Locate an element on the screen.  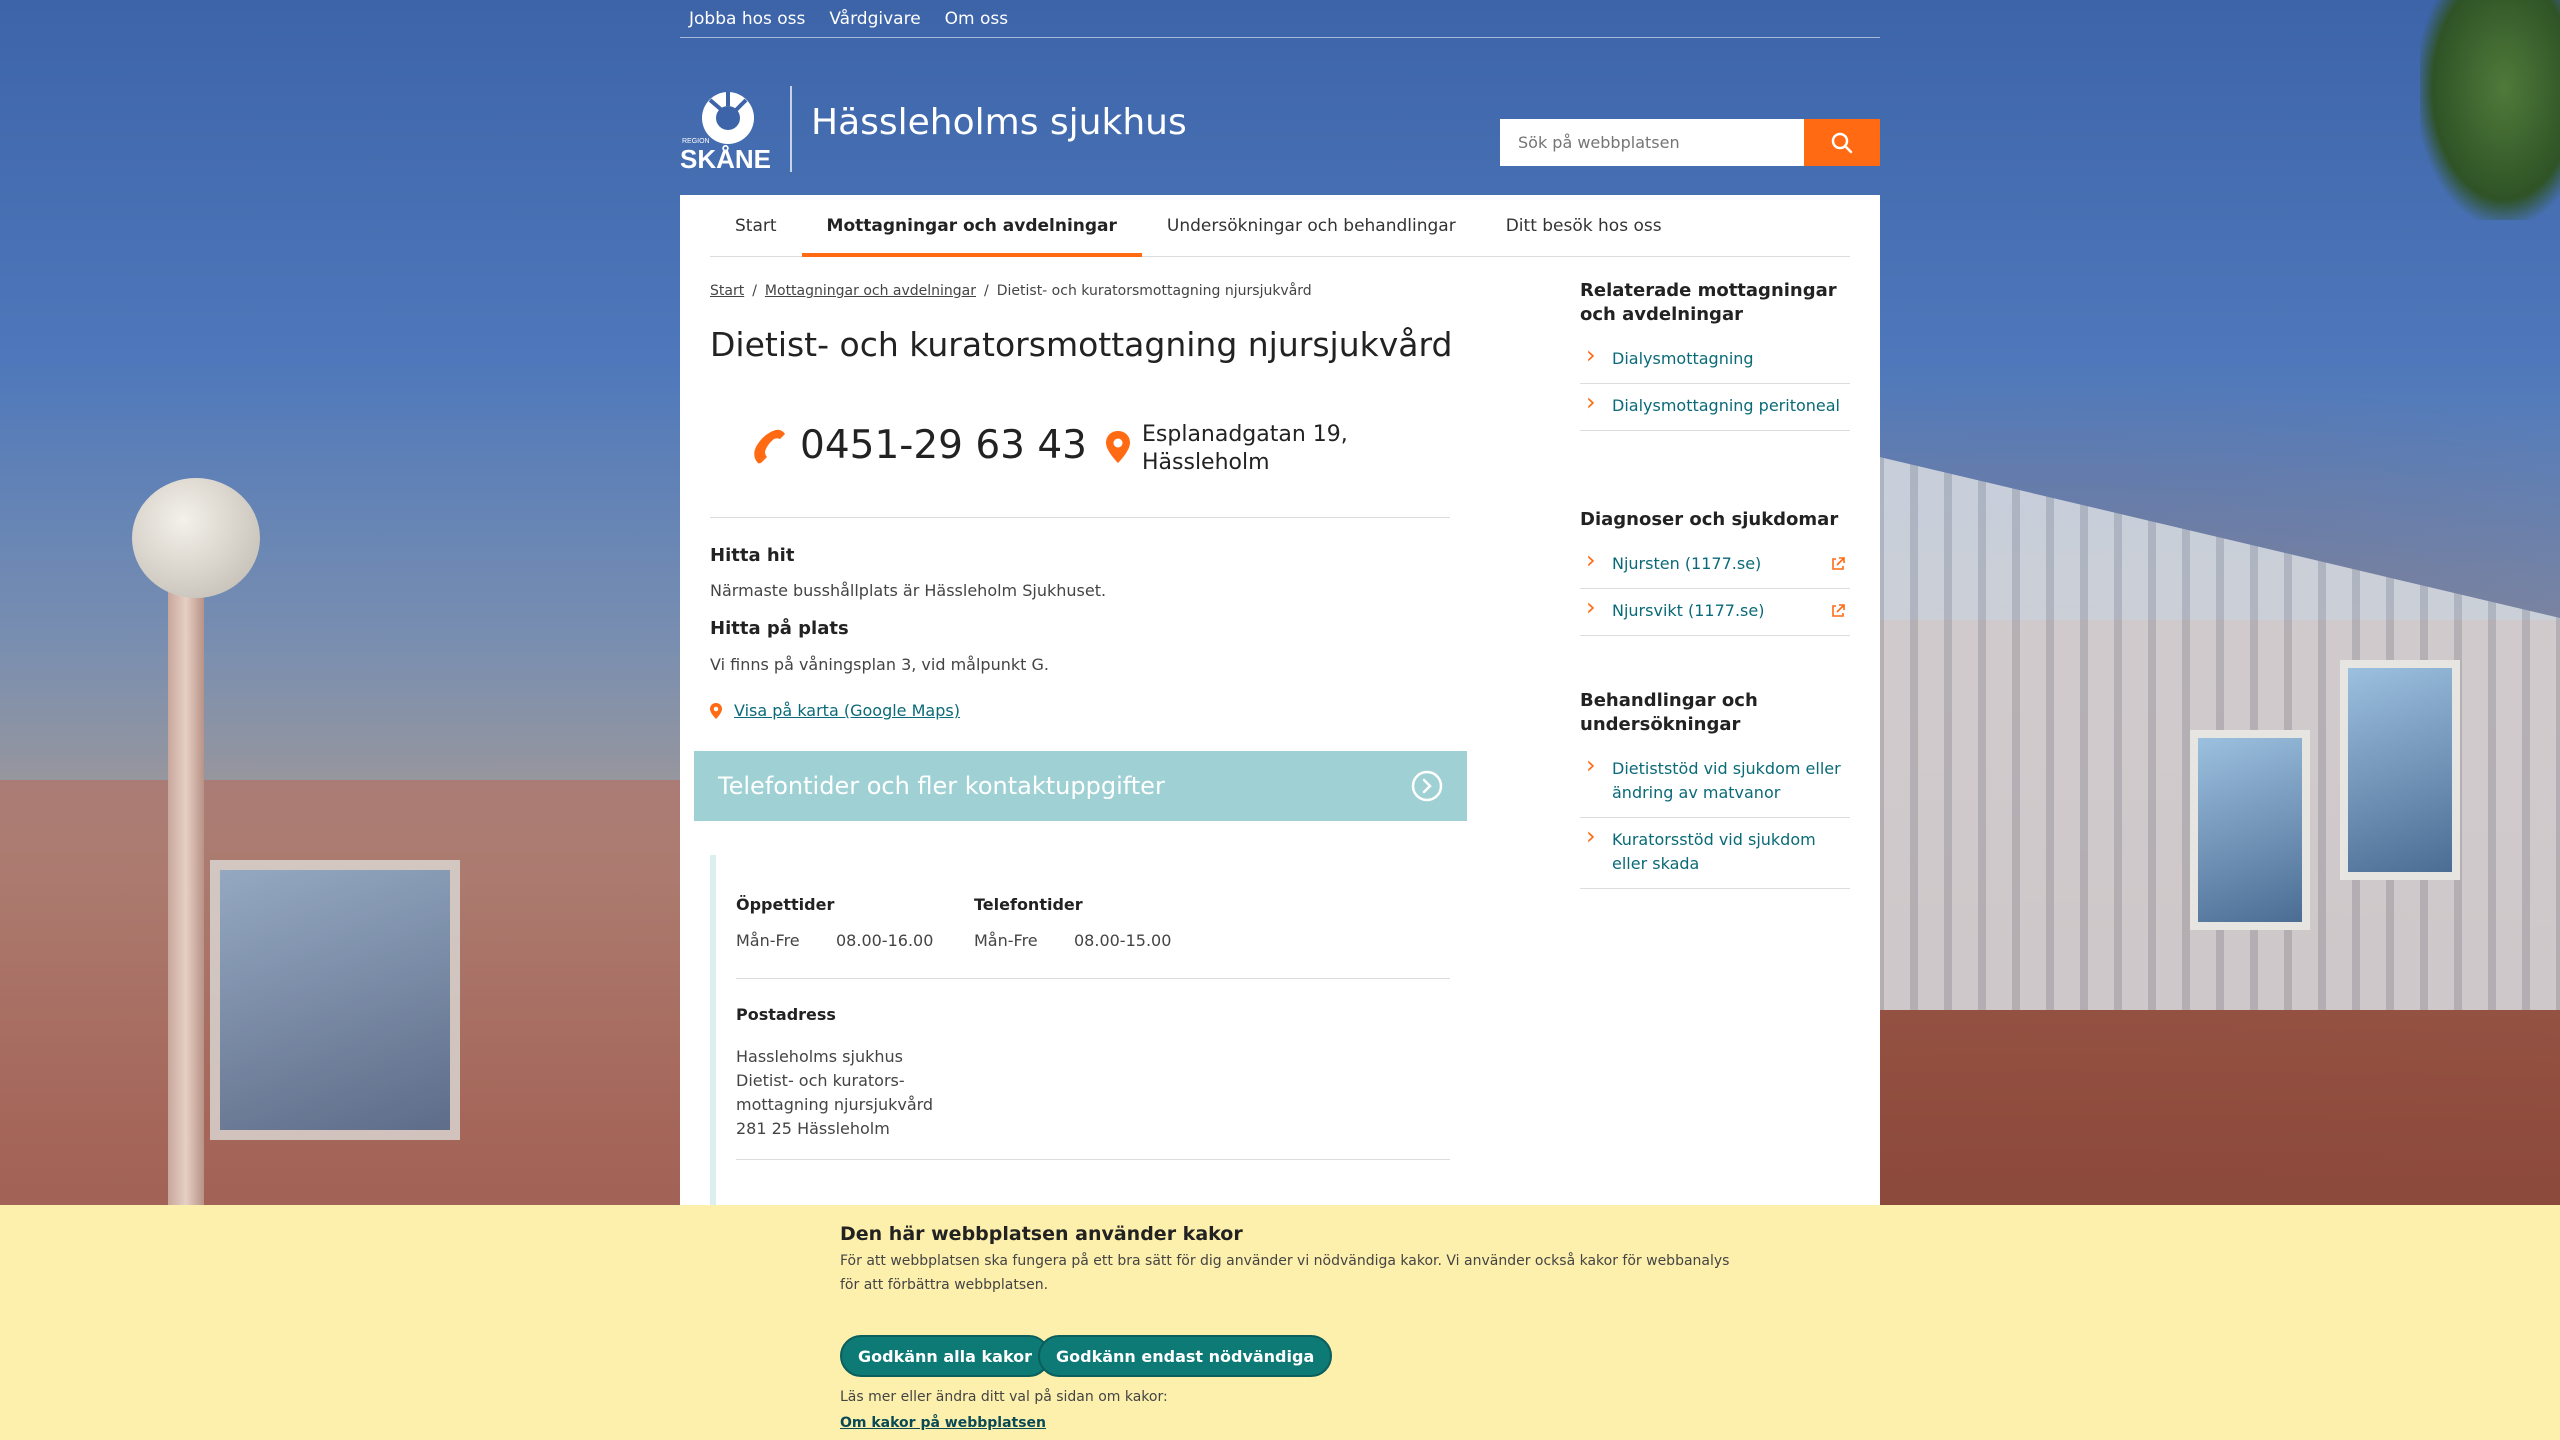
sidebar-item-dialysis-peritoneal: Dialysmottagning peritoneal is located at coordinates (1715, 407).